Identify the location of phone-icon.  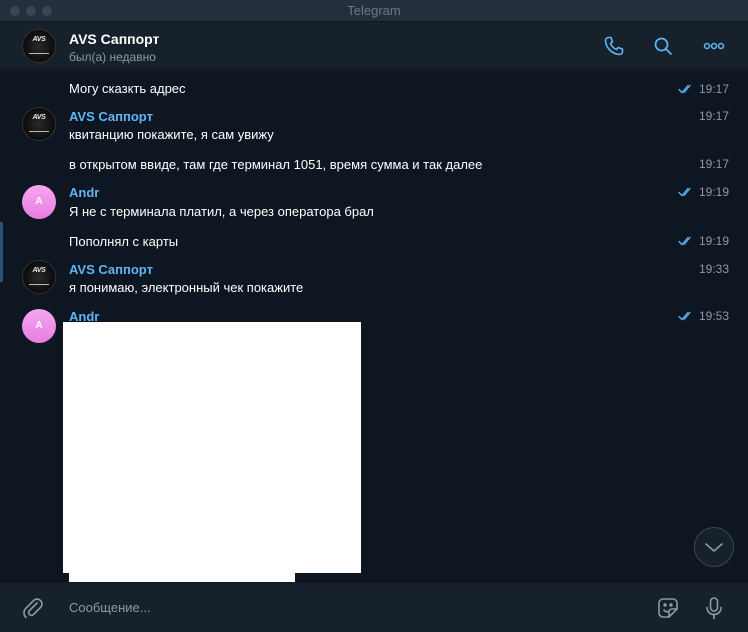
(614, 46).